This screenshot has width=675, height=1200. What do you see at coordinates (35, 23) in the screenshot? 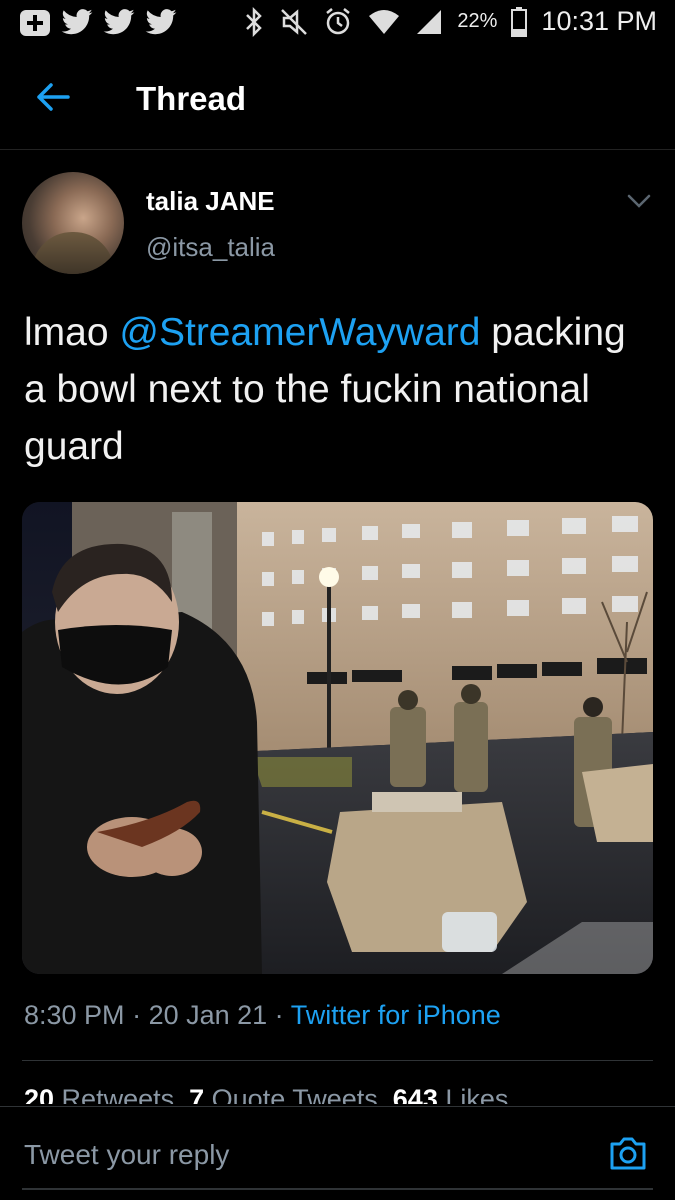
I see `plus-box-icon` at bounding box center [35, 23].